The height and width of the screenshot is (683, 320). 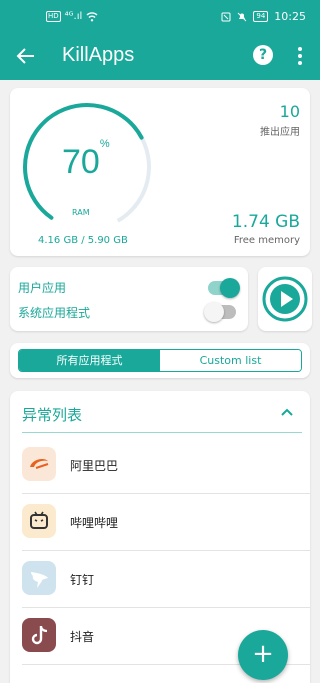 I want to click on app-scope-card: 所有应用程式 Custom list, so click(x=160, y=360).